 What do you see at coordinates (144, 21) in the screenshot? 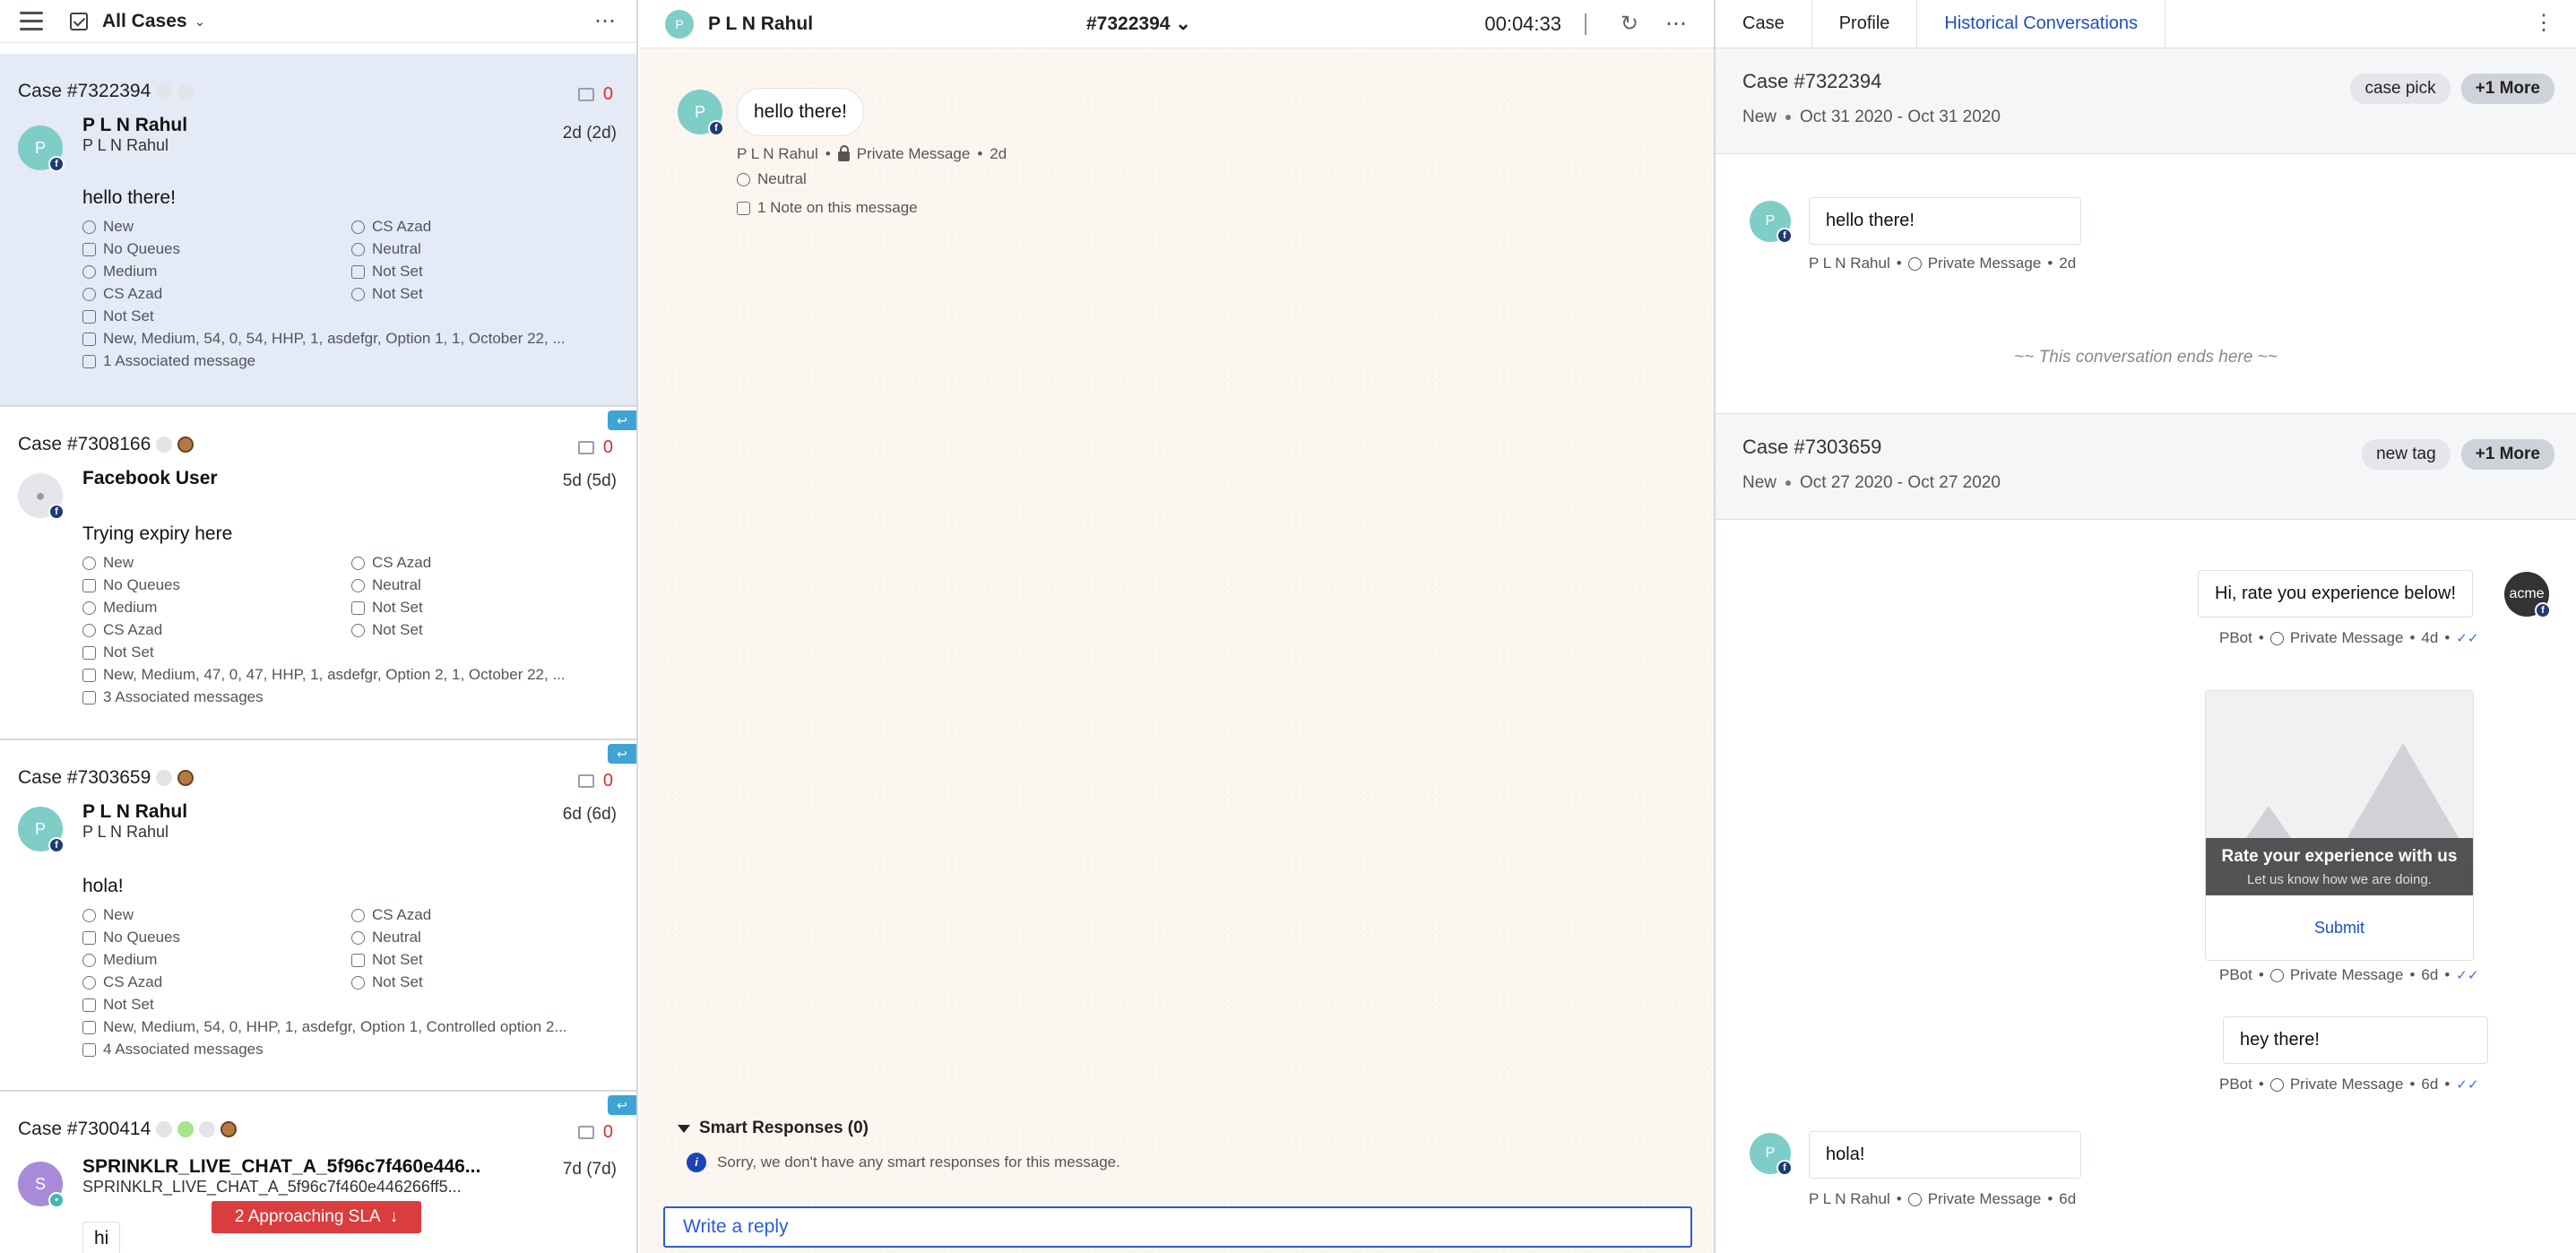
I see `case-filter-title: All Cases` at bounding box center [144, 21].